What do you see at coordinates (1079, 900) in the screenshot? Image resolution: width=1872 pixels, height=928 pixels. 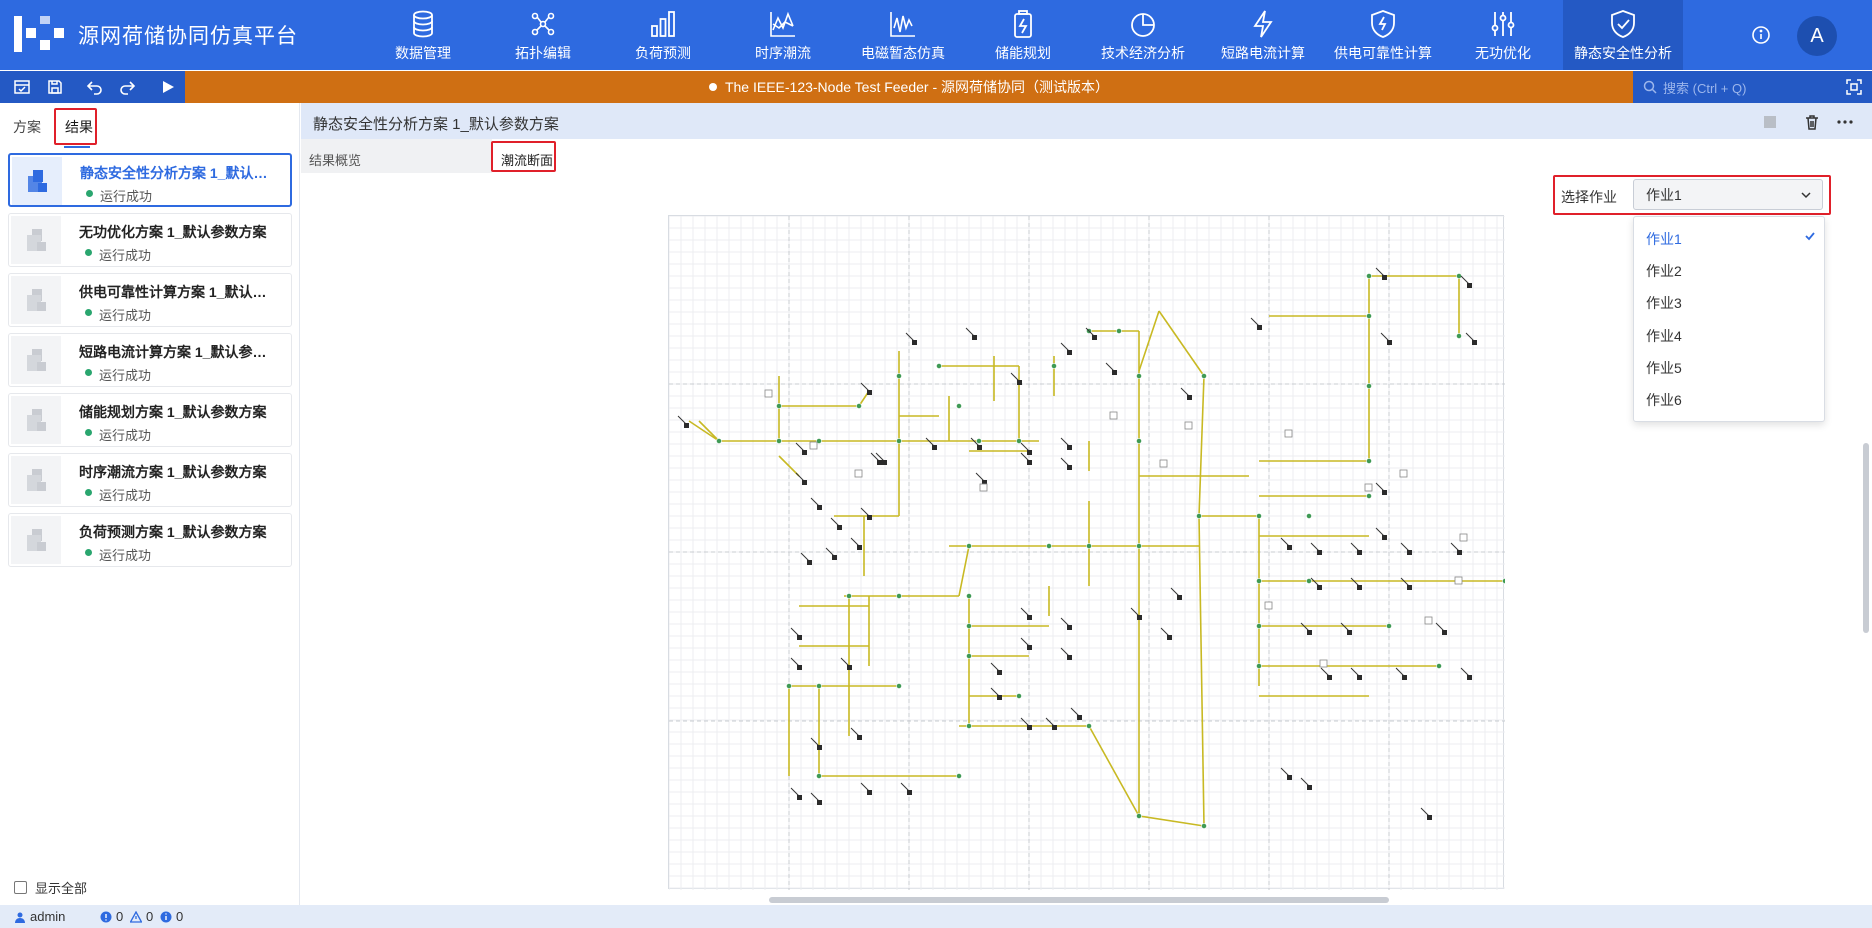 I see `horizontal-scrollbar` at bounding box center [1079, 900].